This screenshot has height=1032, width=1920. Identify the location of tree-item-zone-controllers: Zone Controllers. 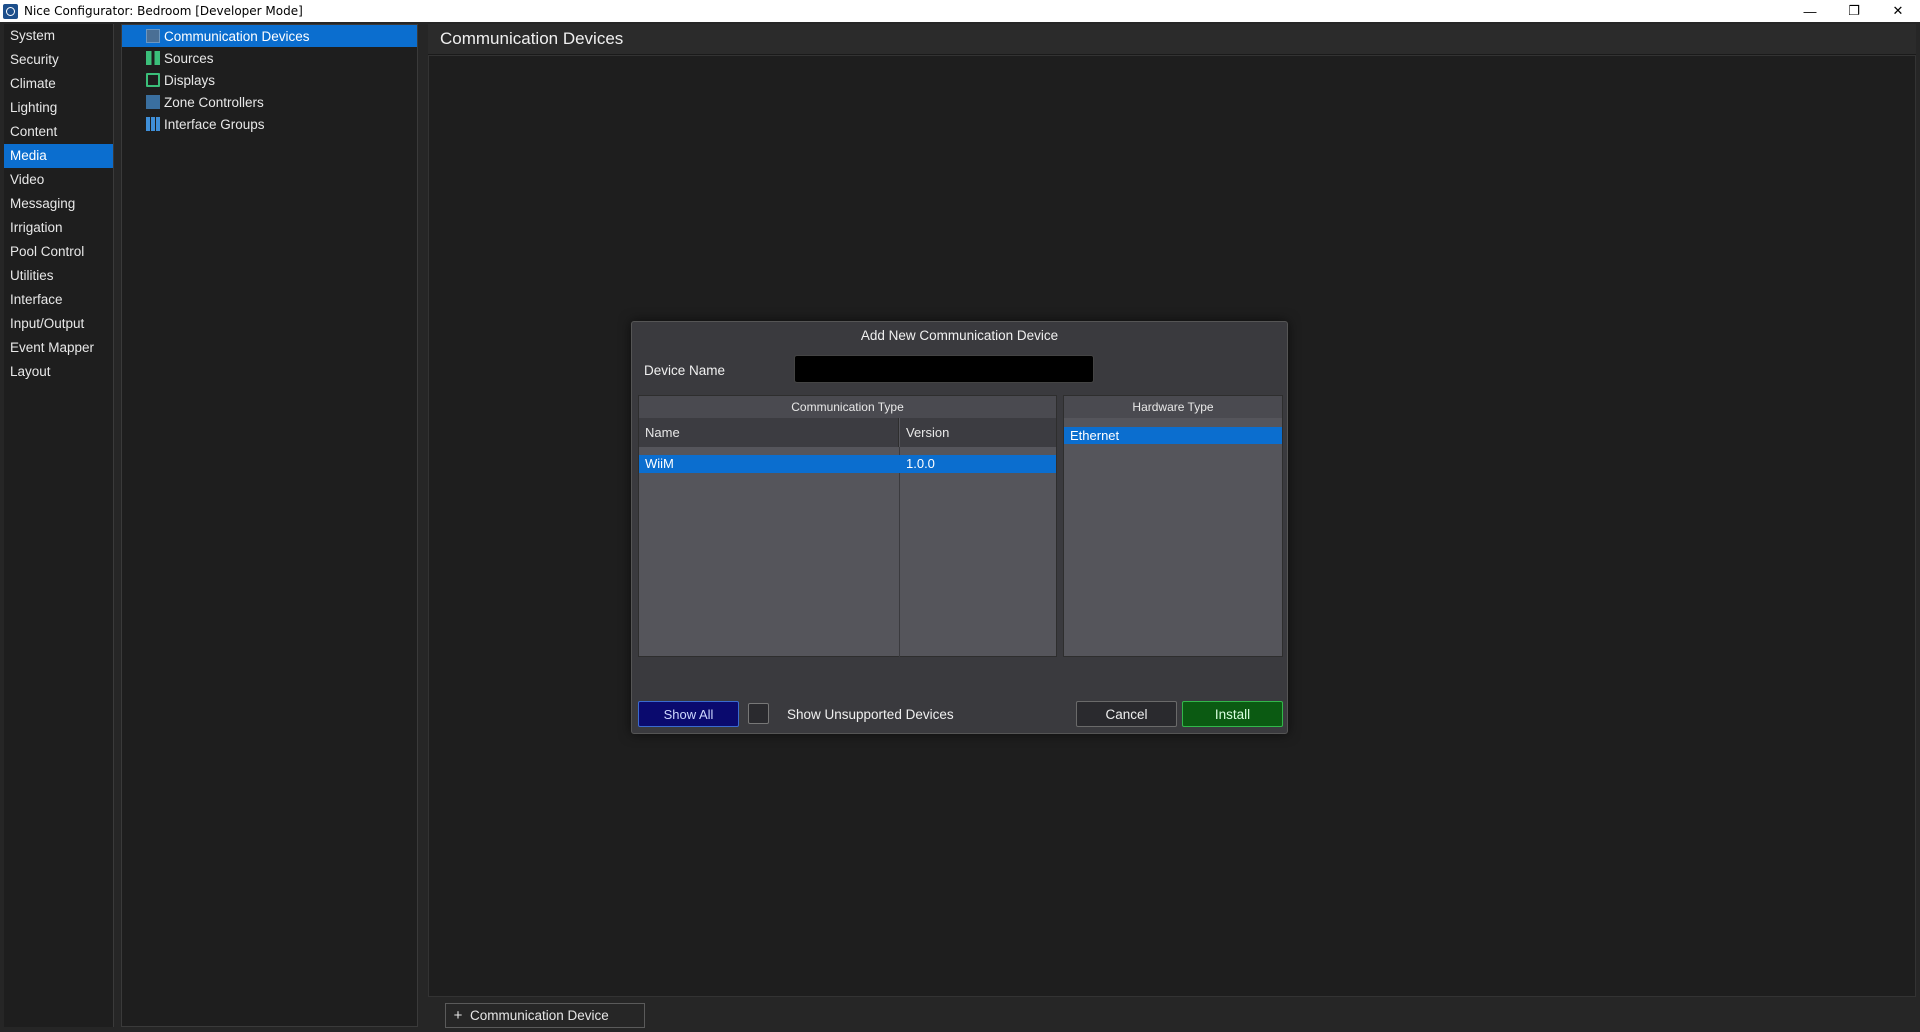
(269, 102).